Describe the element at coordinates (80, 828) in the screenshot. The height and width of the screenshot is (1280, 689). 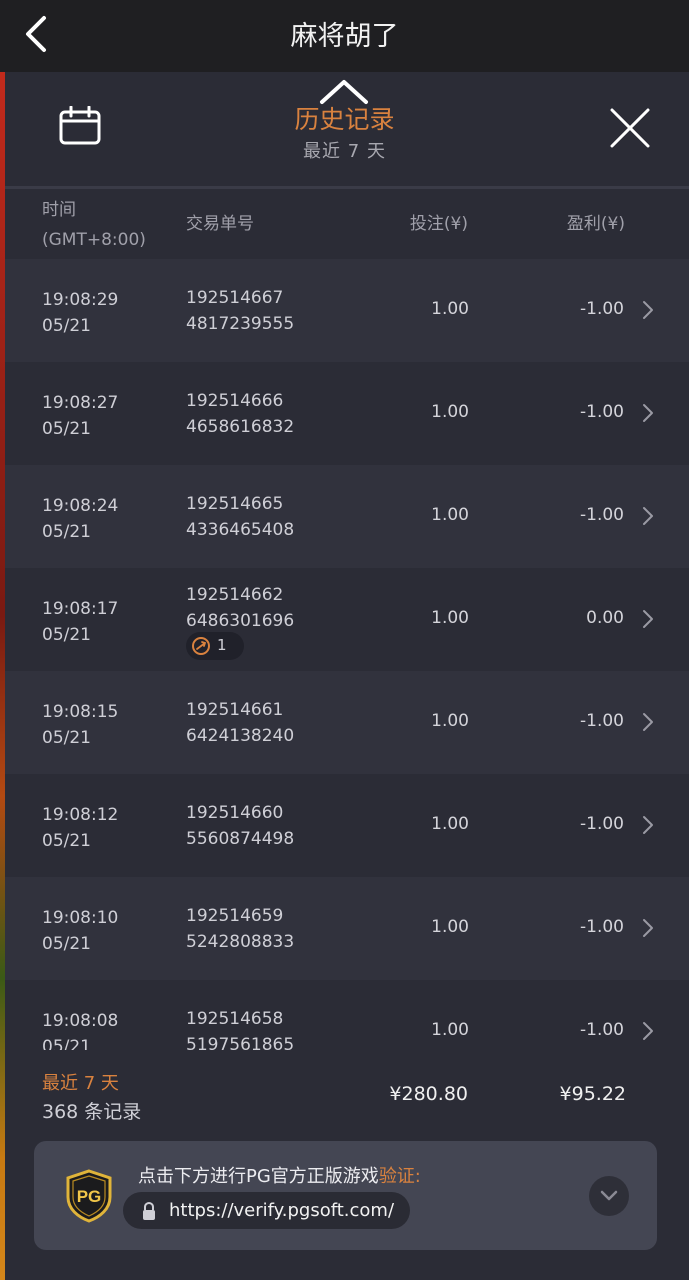
I see `row-time: 19:08:12 05/21` at that location.